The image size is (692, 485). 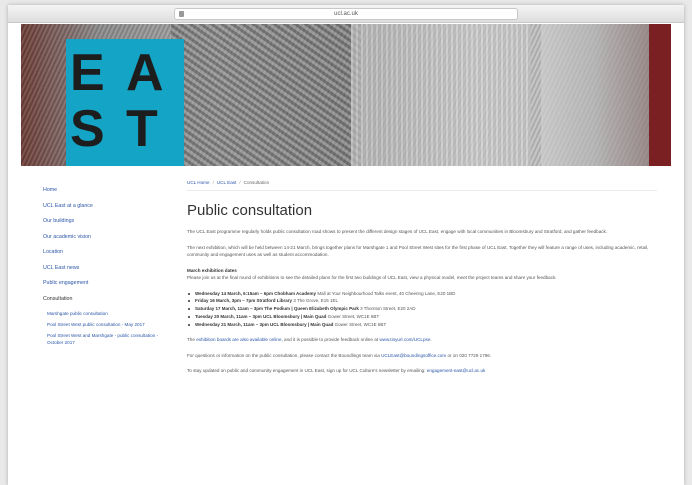 What do you see at coordinates (103, 210) in the screenshot?
I see `sidebar-item-at-a-glance: UCL East at a glance` at bounding box center [103, 210].